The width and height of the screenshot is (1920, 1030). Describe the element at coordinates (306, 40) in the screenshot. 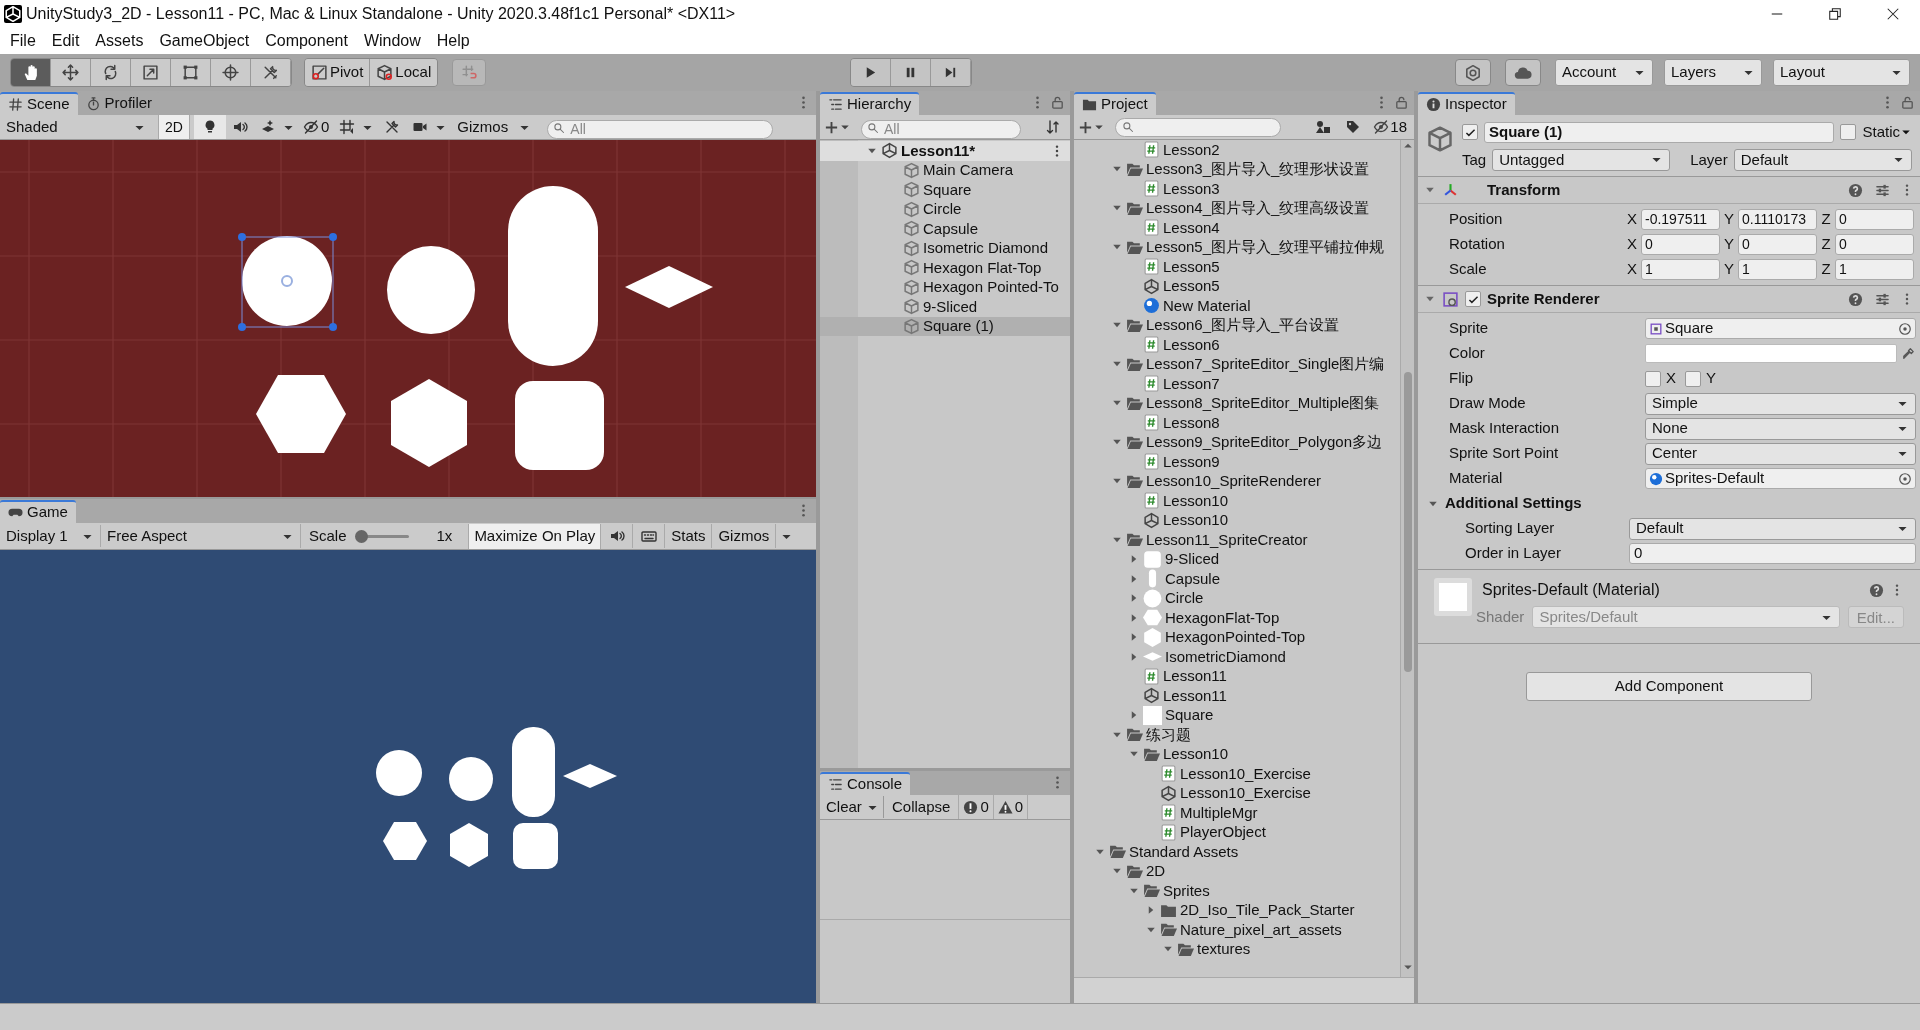

I see `menu-item: Component` at that location.